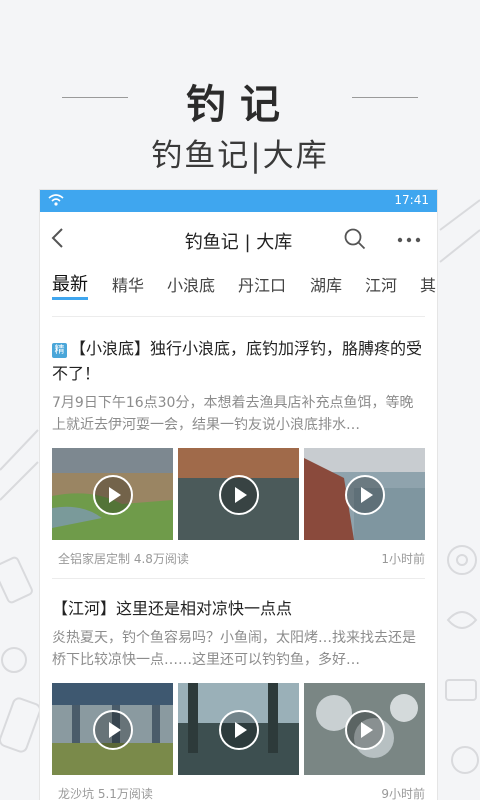  What do you see at coordinates (403, 793) in the screenshot?
I see `article-time: 9小时前` at bounding box center [403, 793].